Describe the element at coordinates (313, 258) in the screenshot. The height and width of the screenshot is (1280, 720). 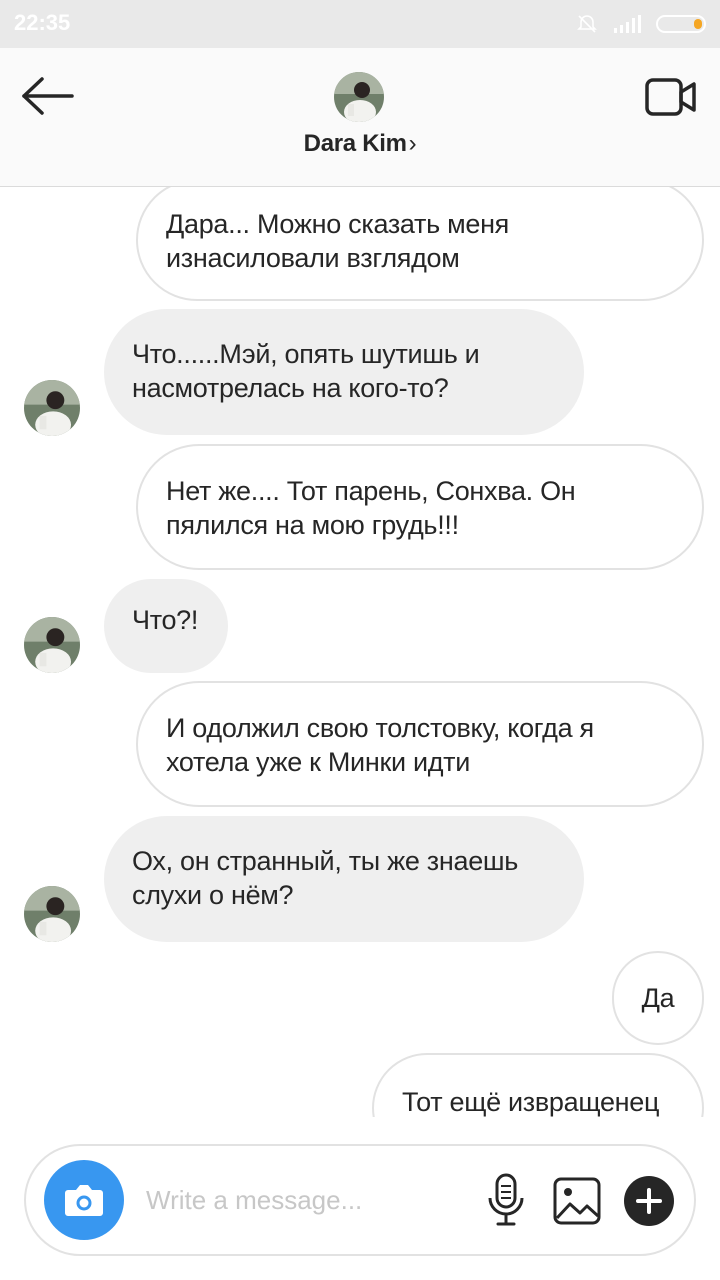
I see `message-text: изнасиловали взглядом` at that location.